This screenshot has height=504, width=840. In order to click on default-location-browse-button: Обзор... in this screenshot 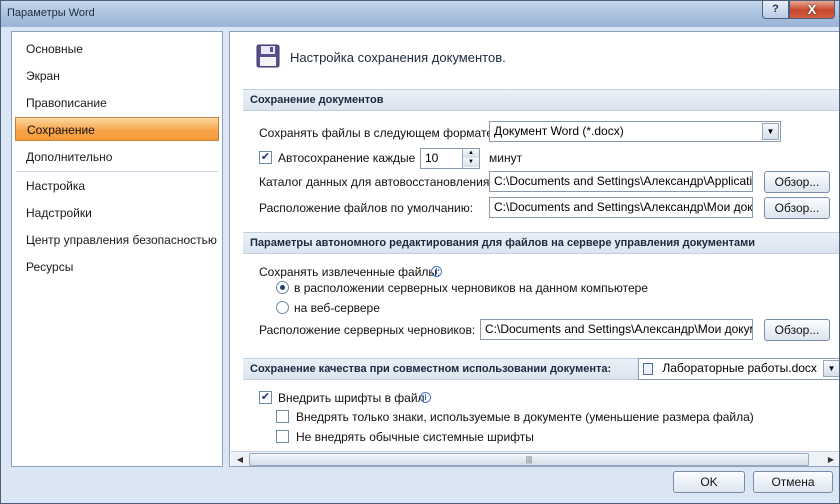, I will do `click(797, 208)`.